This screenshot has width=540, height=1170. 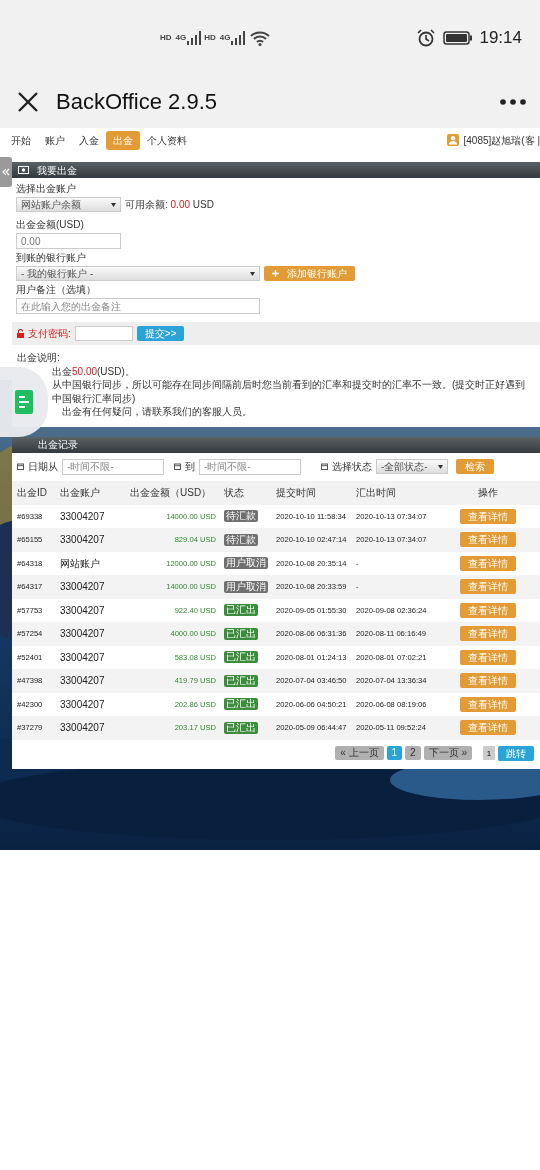 I want to click on filter-label: 日期从, so click(x=43, y=467).